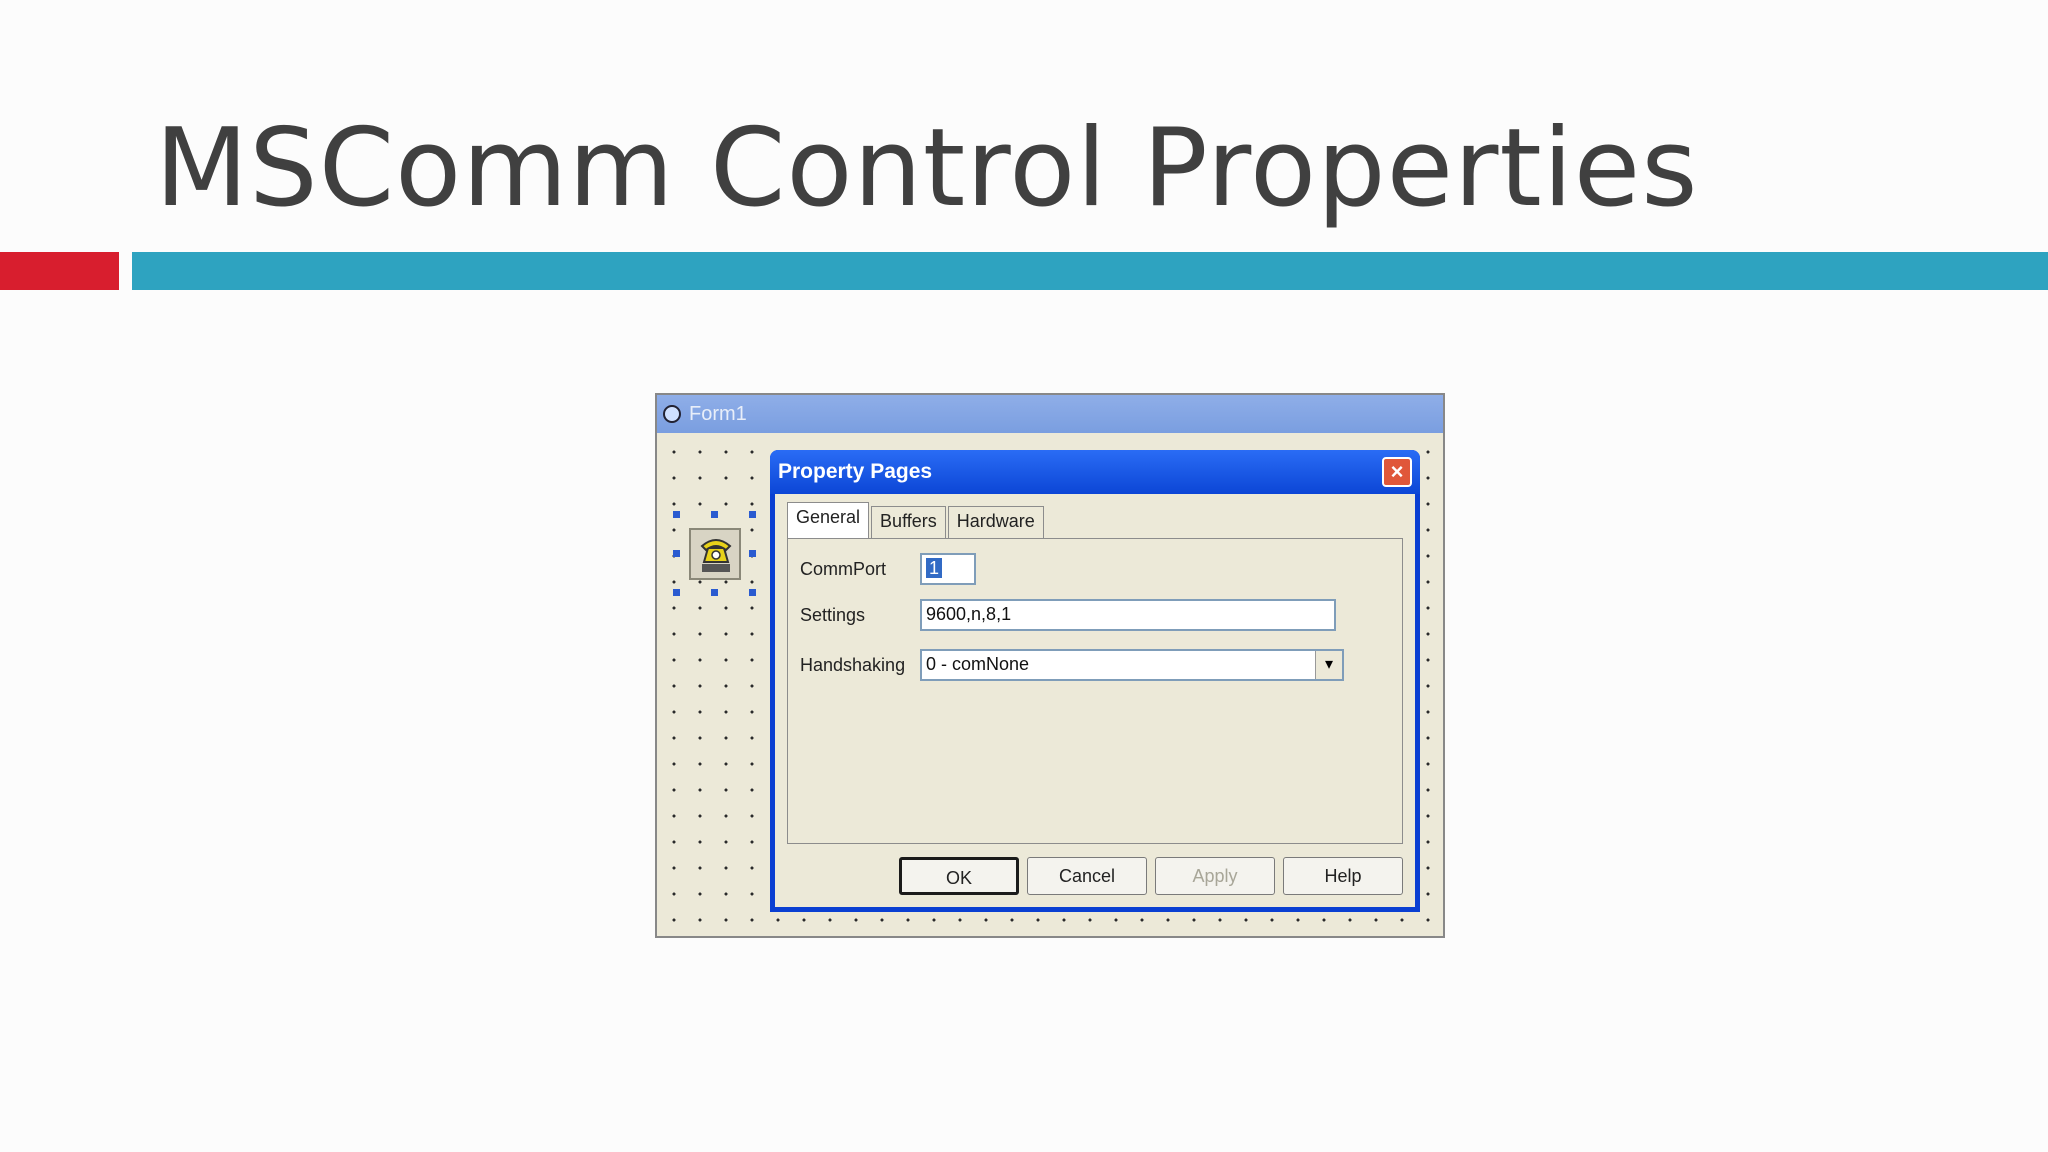  I want to click on tab-hardware: Hardware, so click(995, 522).